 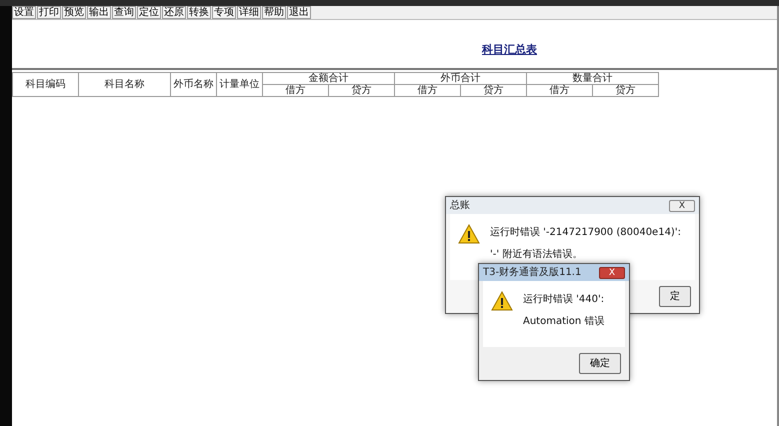 I want to click on column-header: 金额合计, so click(x=328, y=78).